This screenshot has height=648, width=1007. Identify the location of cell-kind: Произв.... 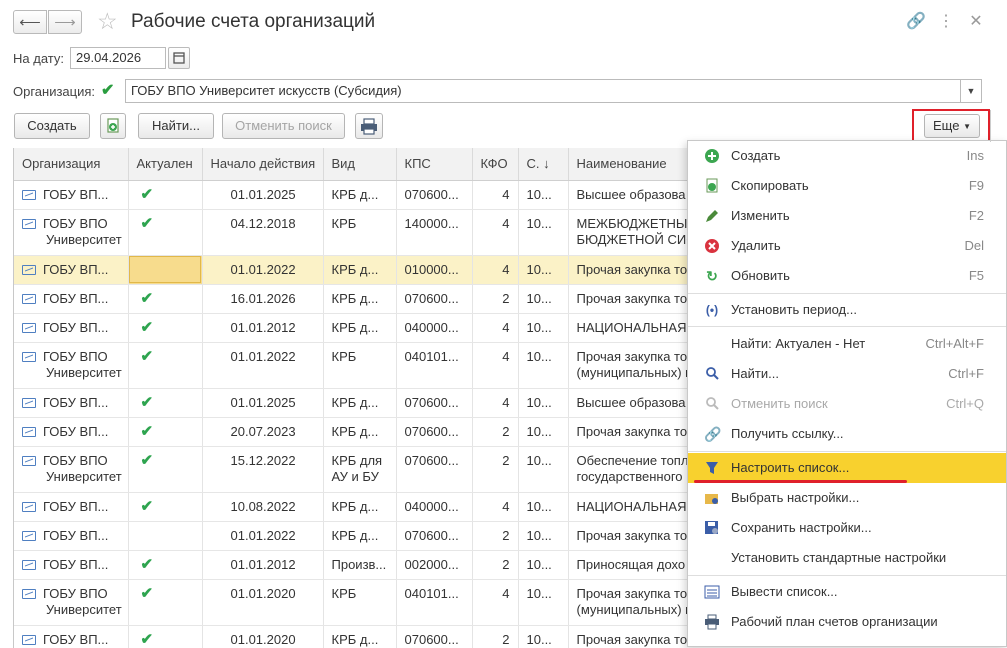
(360, 565).